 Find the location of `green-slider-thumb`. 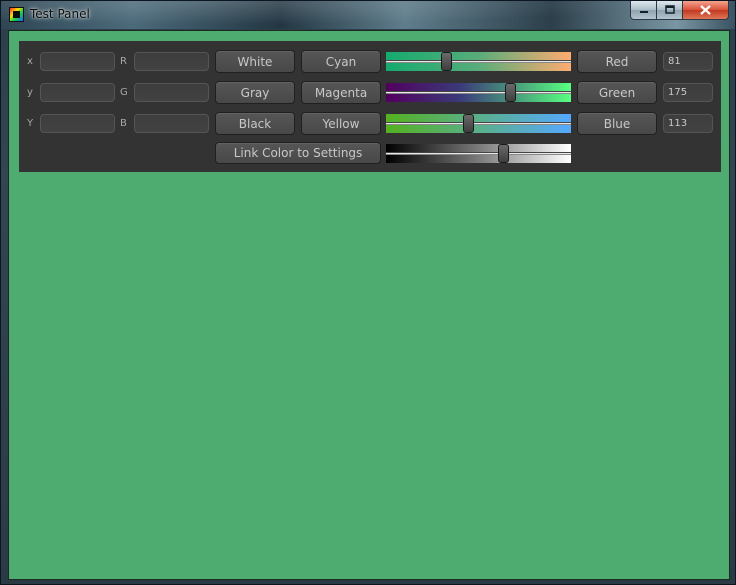

green-slider-thumb is located at coordinates (510, 92).